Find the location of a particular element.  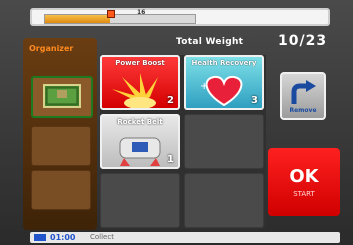

field-stage-icon is located at coordinates (62, 96).